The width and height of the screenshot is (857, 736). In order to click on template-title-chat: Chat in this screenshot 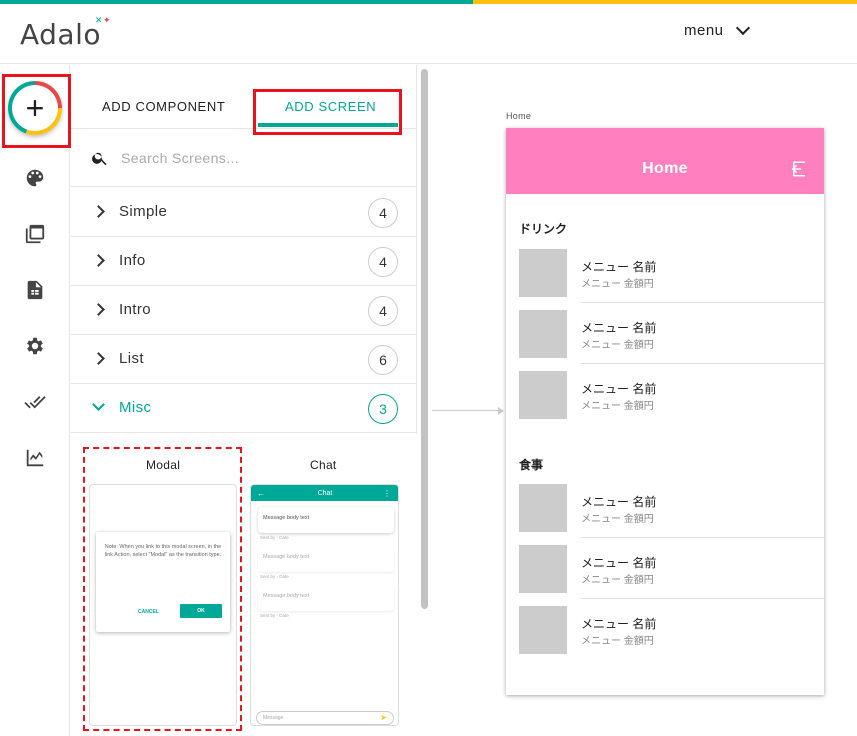, I will do `click(323, 465)`.